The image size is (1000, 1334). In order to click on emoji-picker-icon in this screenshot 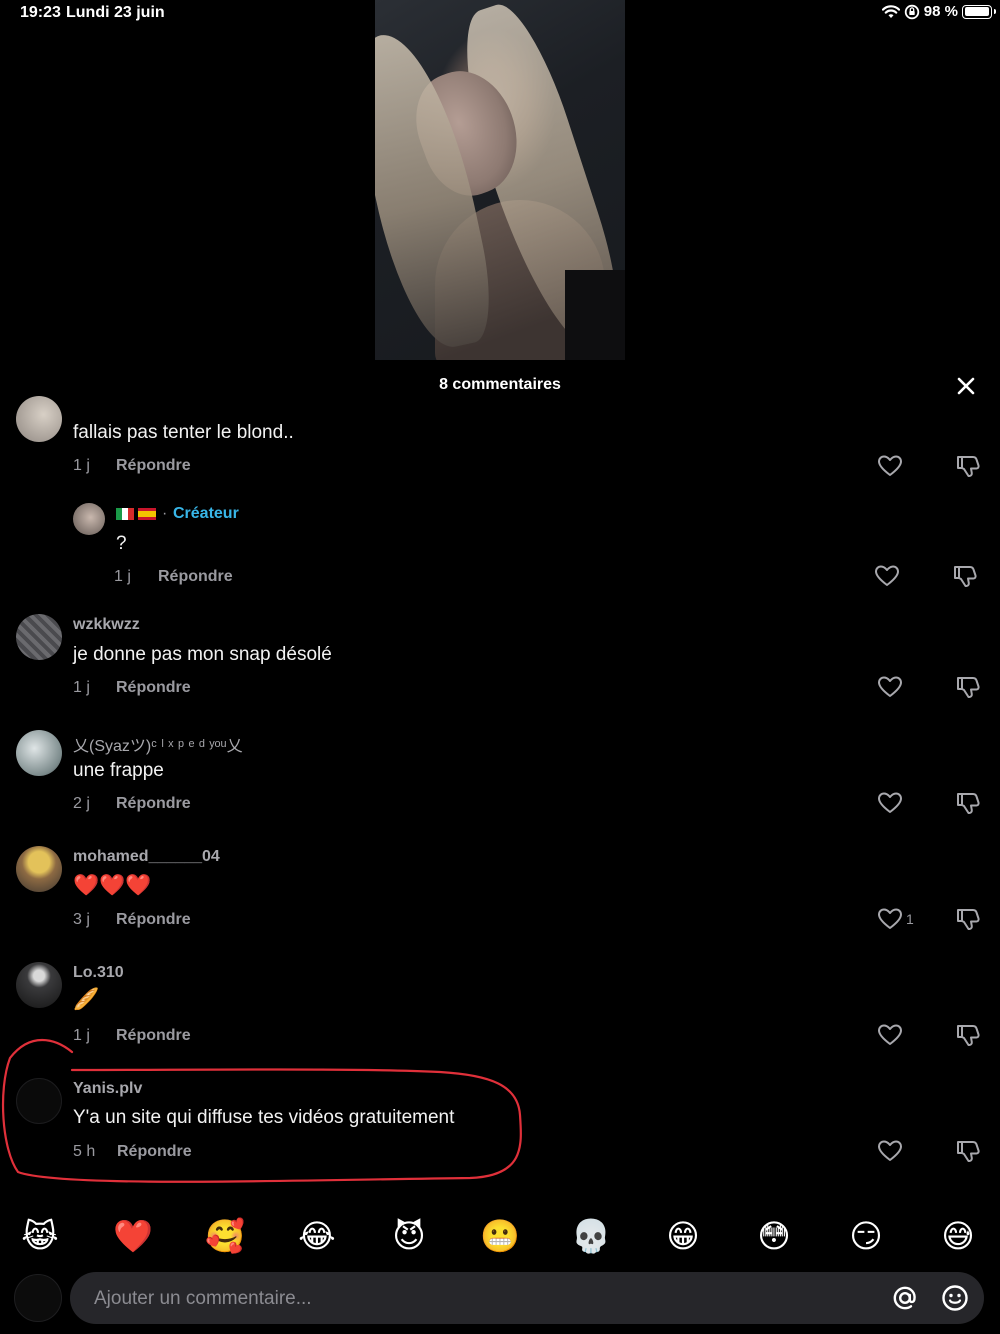, I will do `click(955, 1298)`.